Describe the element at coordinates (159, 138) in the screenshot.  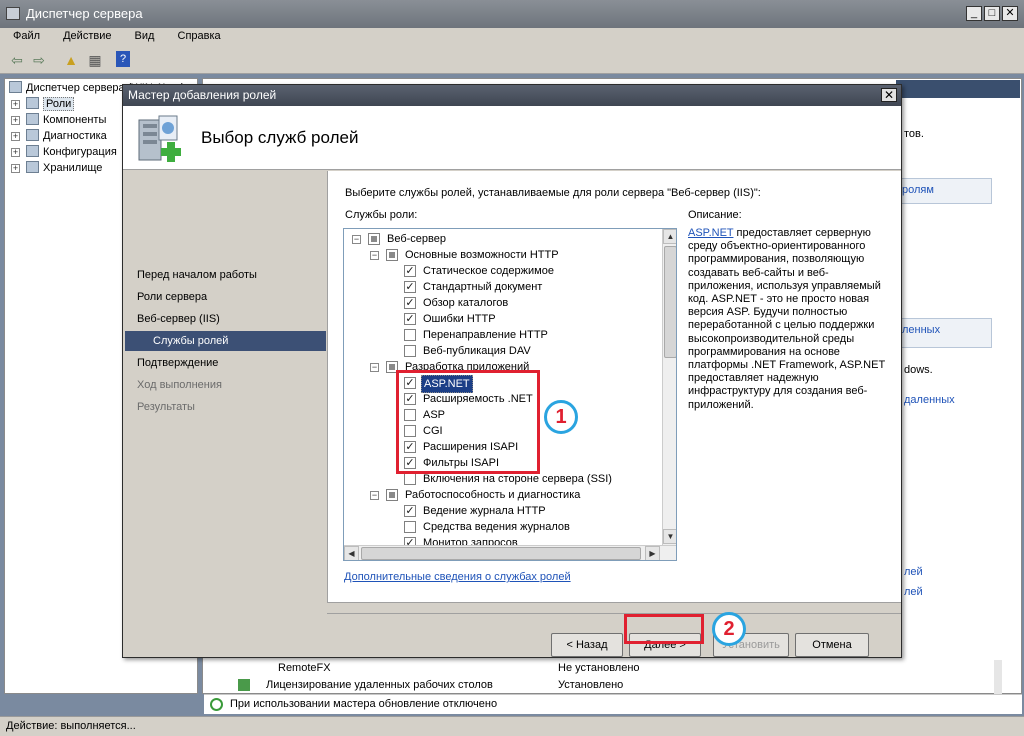
I see `server-add-icon` at that location.